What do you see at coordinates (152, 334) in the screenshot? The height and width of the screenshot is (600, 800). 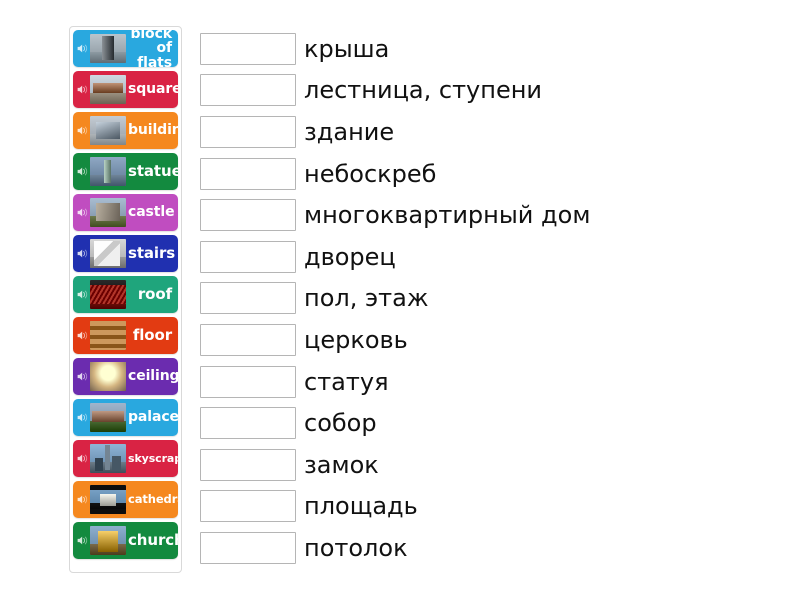 I see `card-word-label: floor` at bounding box center [152, 334].